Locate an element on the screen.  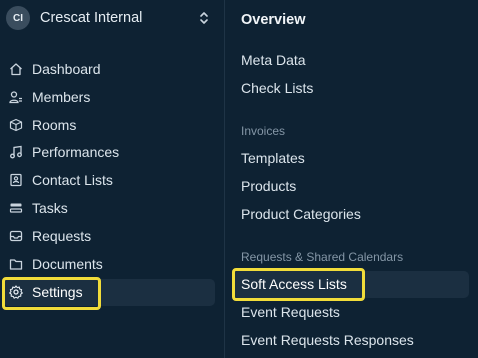
settings-item-event-requests-responses: Event Requests Responses is located at coordinates (351, 340).